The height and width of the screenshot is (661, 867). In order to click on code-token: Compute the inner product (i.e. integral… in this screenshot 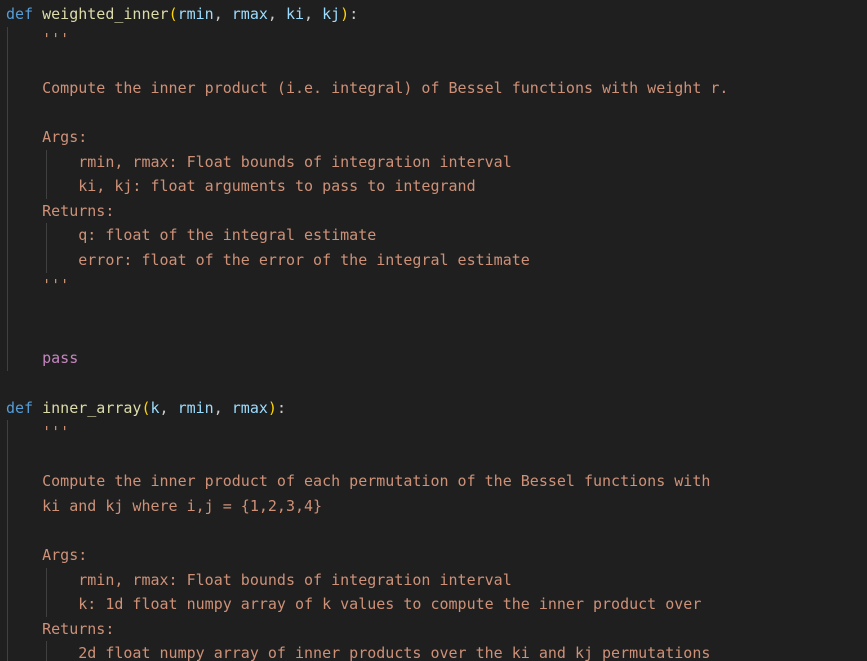, I will do `click(367, 87)`.